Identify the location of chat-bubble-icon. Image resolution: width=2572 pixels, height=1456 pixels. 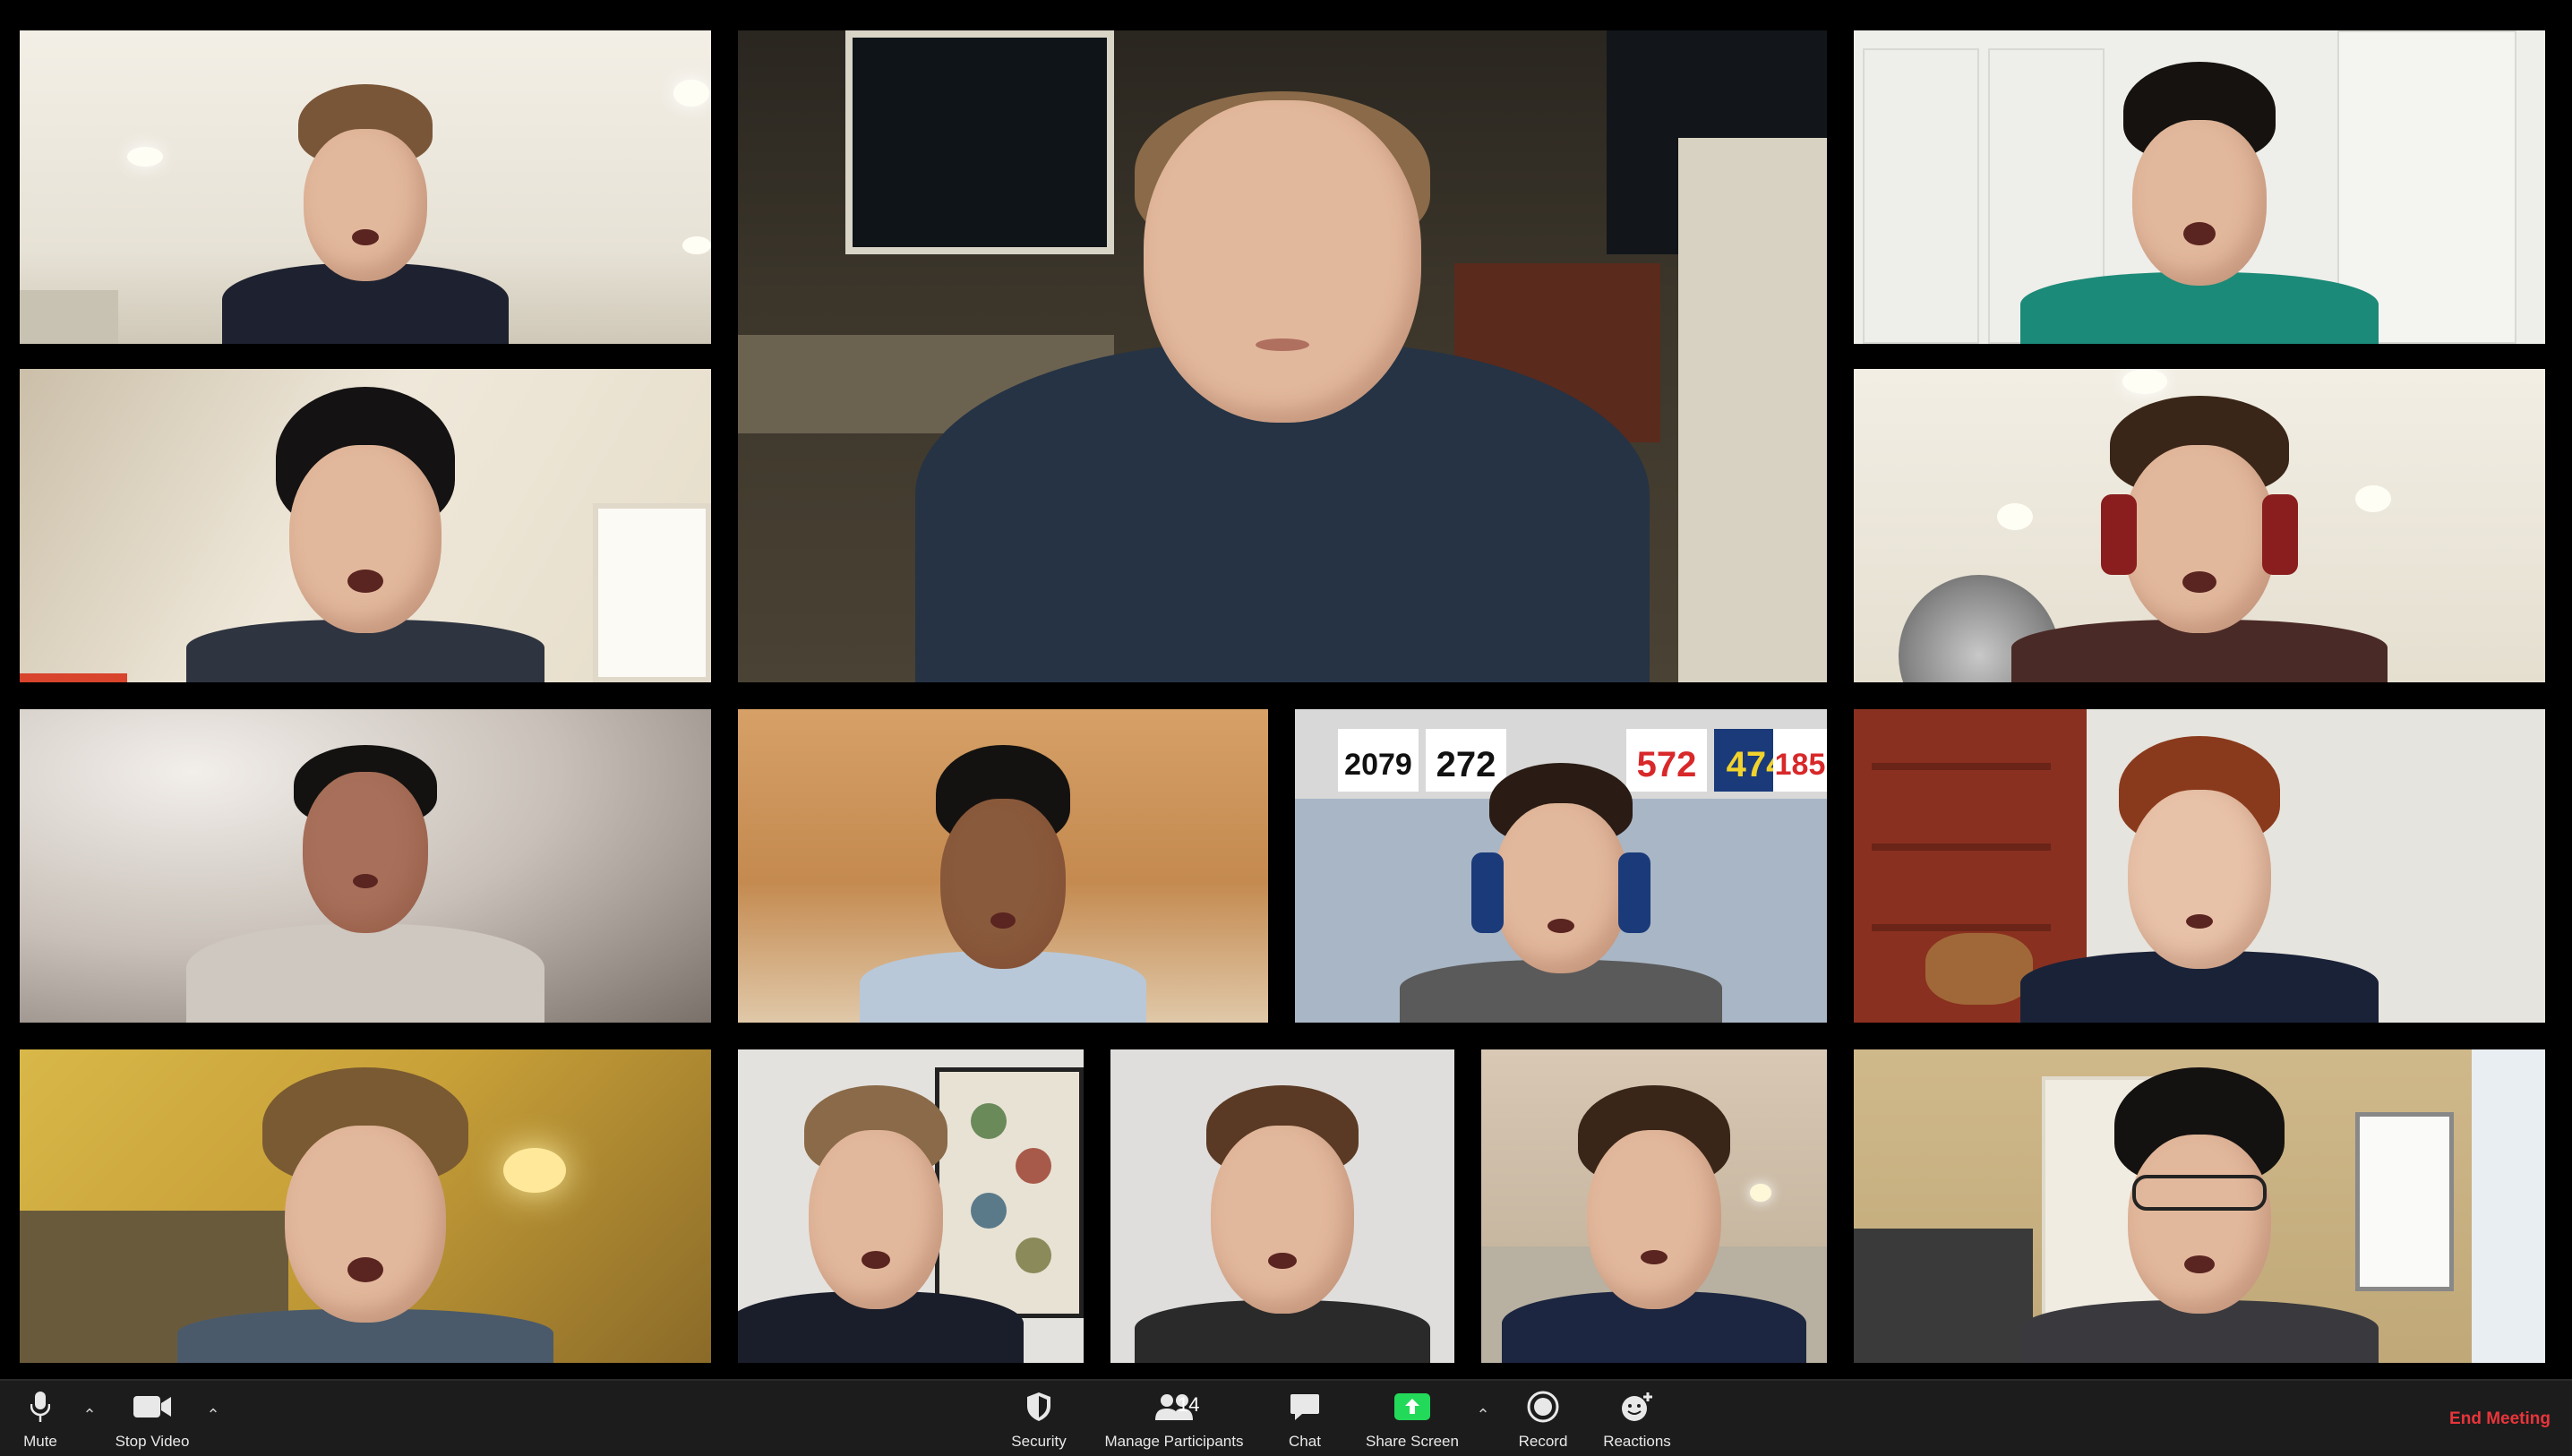
(1305, 1407).